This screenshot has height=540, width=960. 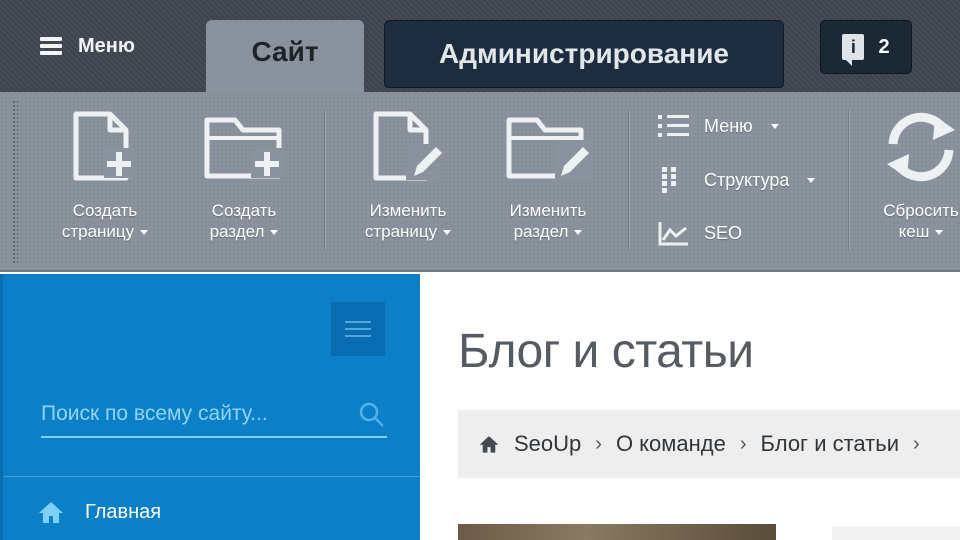 I want to click on sidebar-item-home-label: Главная, so click(x=123, y=511).